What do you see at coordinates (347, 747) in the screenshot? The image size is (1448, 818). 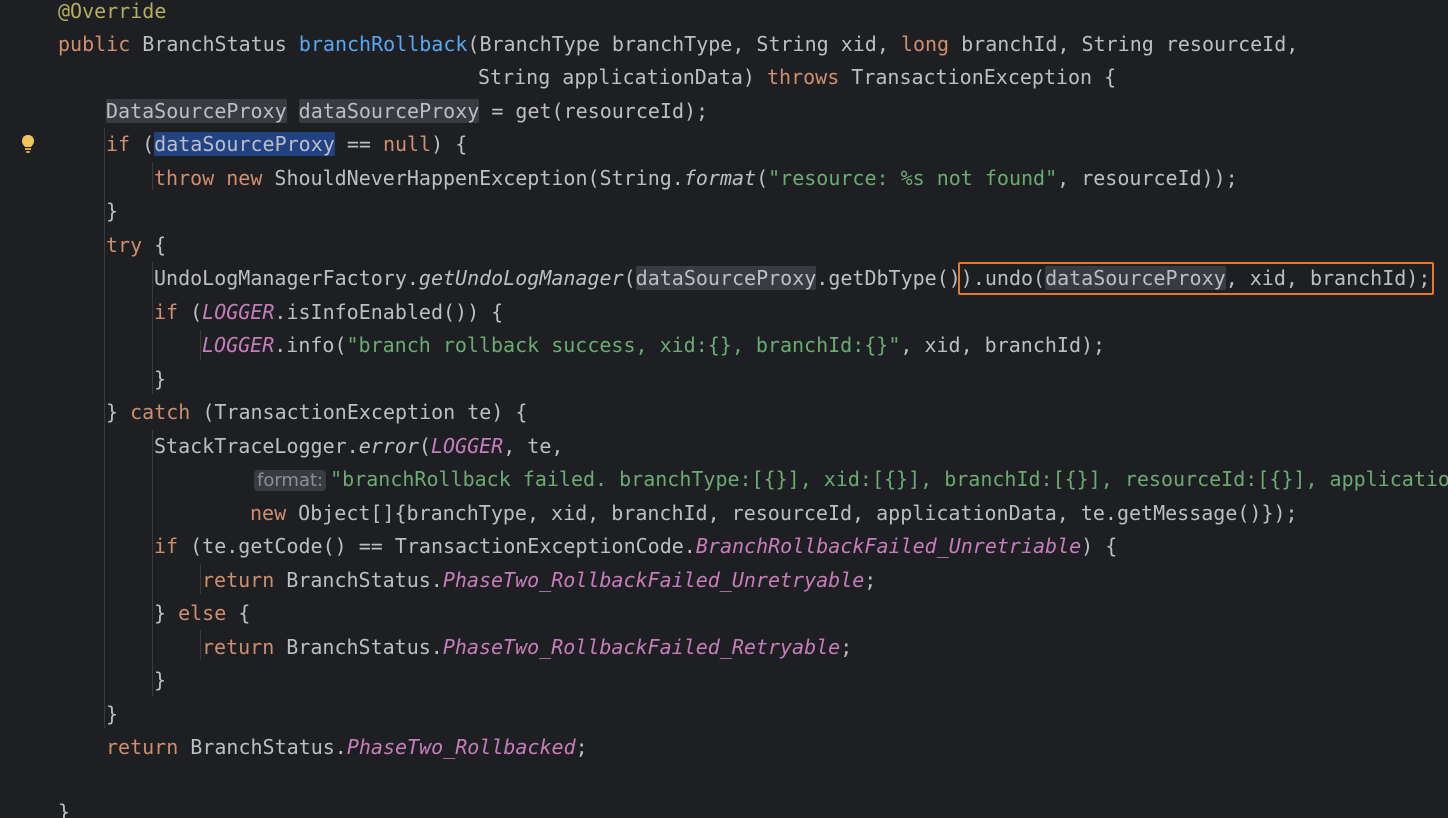 I see `code-line-23: return BranchStatus.PhaseTwo_Rollbacked;` at bounding box center [347, 747].